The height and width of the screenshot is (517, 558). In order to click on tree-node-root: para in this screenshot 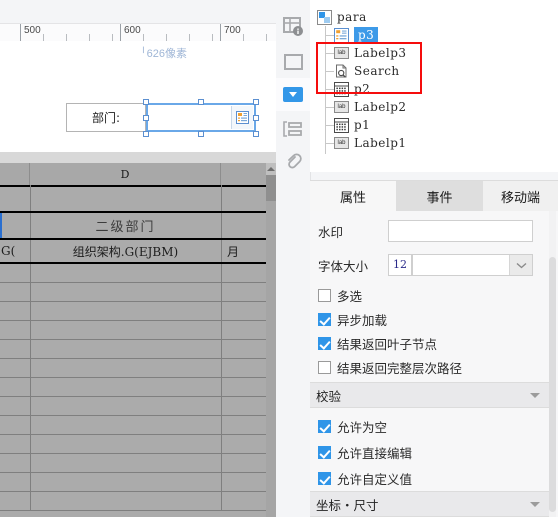, I will do `click(342, 17)`.